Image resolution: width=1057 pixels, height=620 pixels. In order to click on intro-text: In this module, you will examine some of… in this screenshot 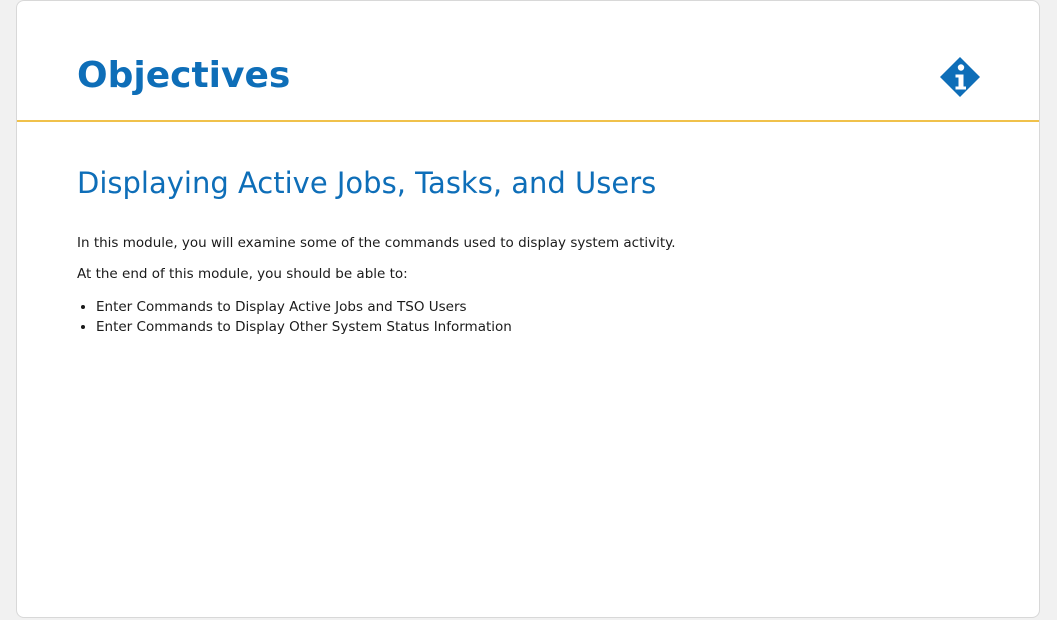, I will do `click(376, 243)`.